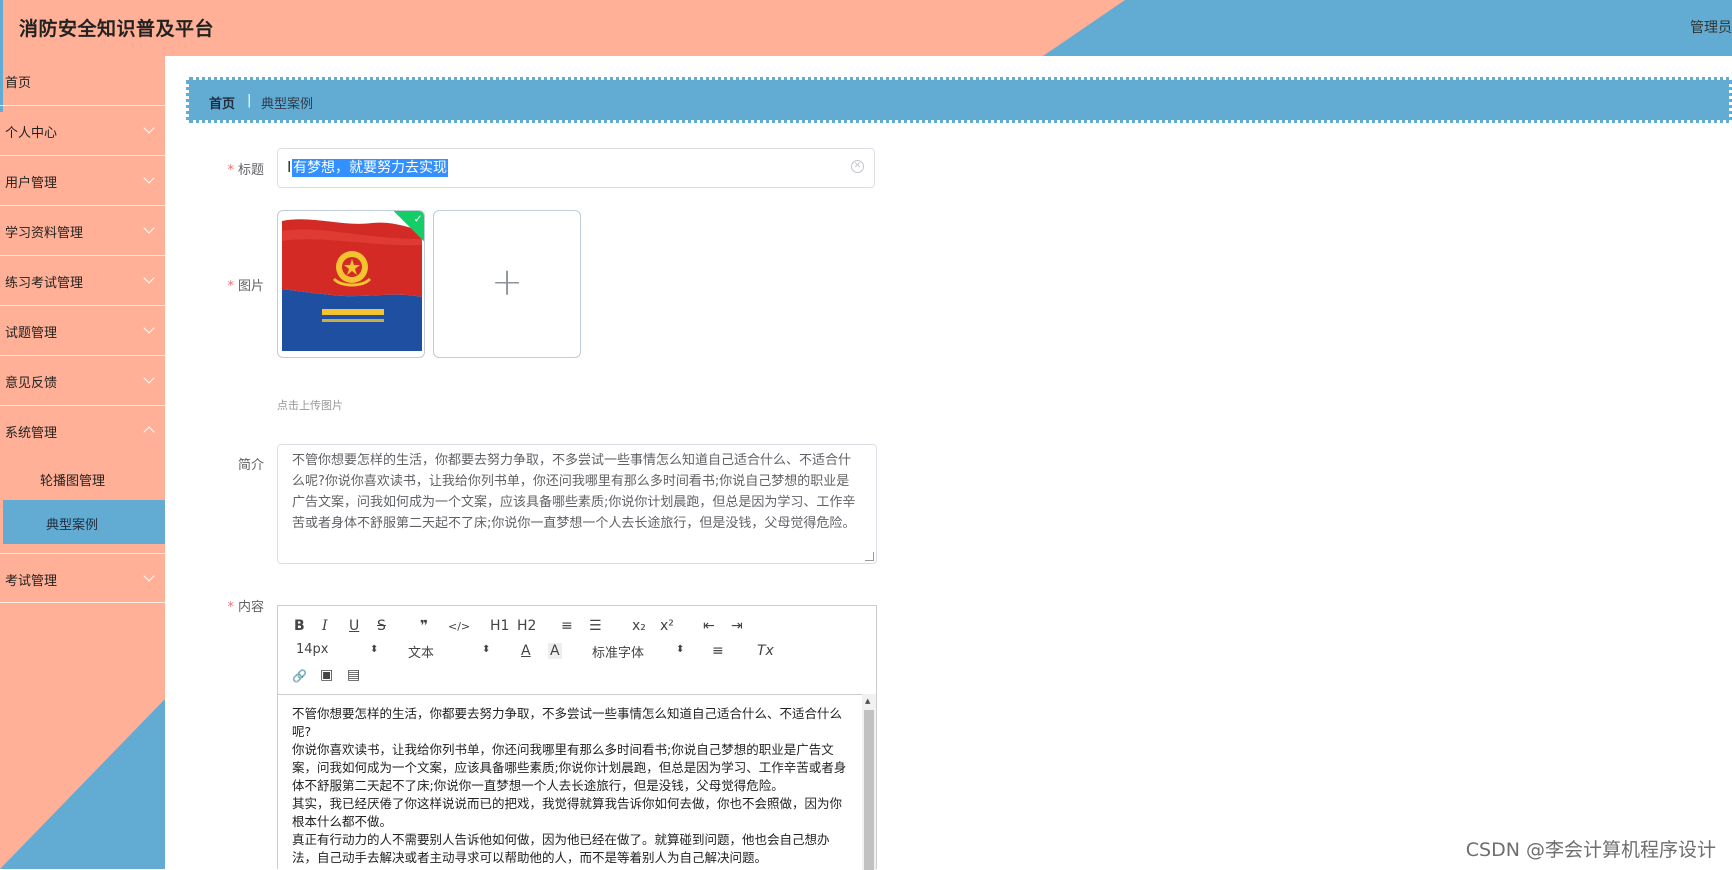 This screenshot has width=1732, height=870. What do you see at coordinates (765, 651) in the screenshot?
I see `clean-format-button: Tx` at bounding box center [765, 651].